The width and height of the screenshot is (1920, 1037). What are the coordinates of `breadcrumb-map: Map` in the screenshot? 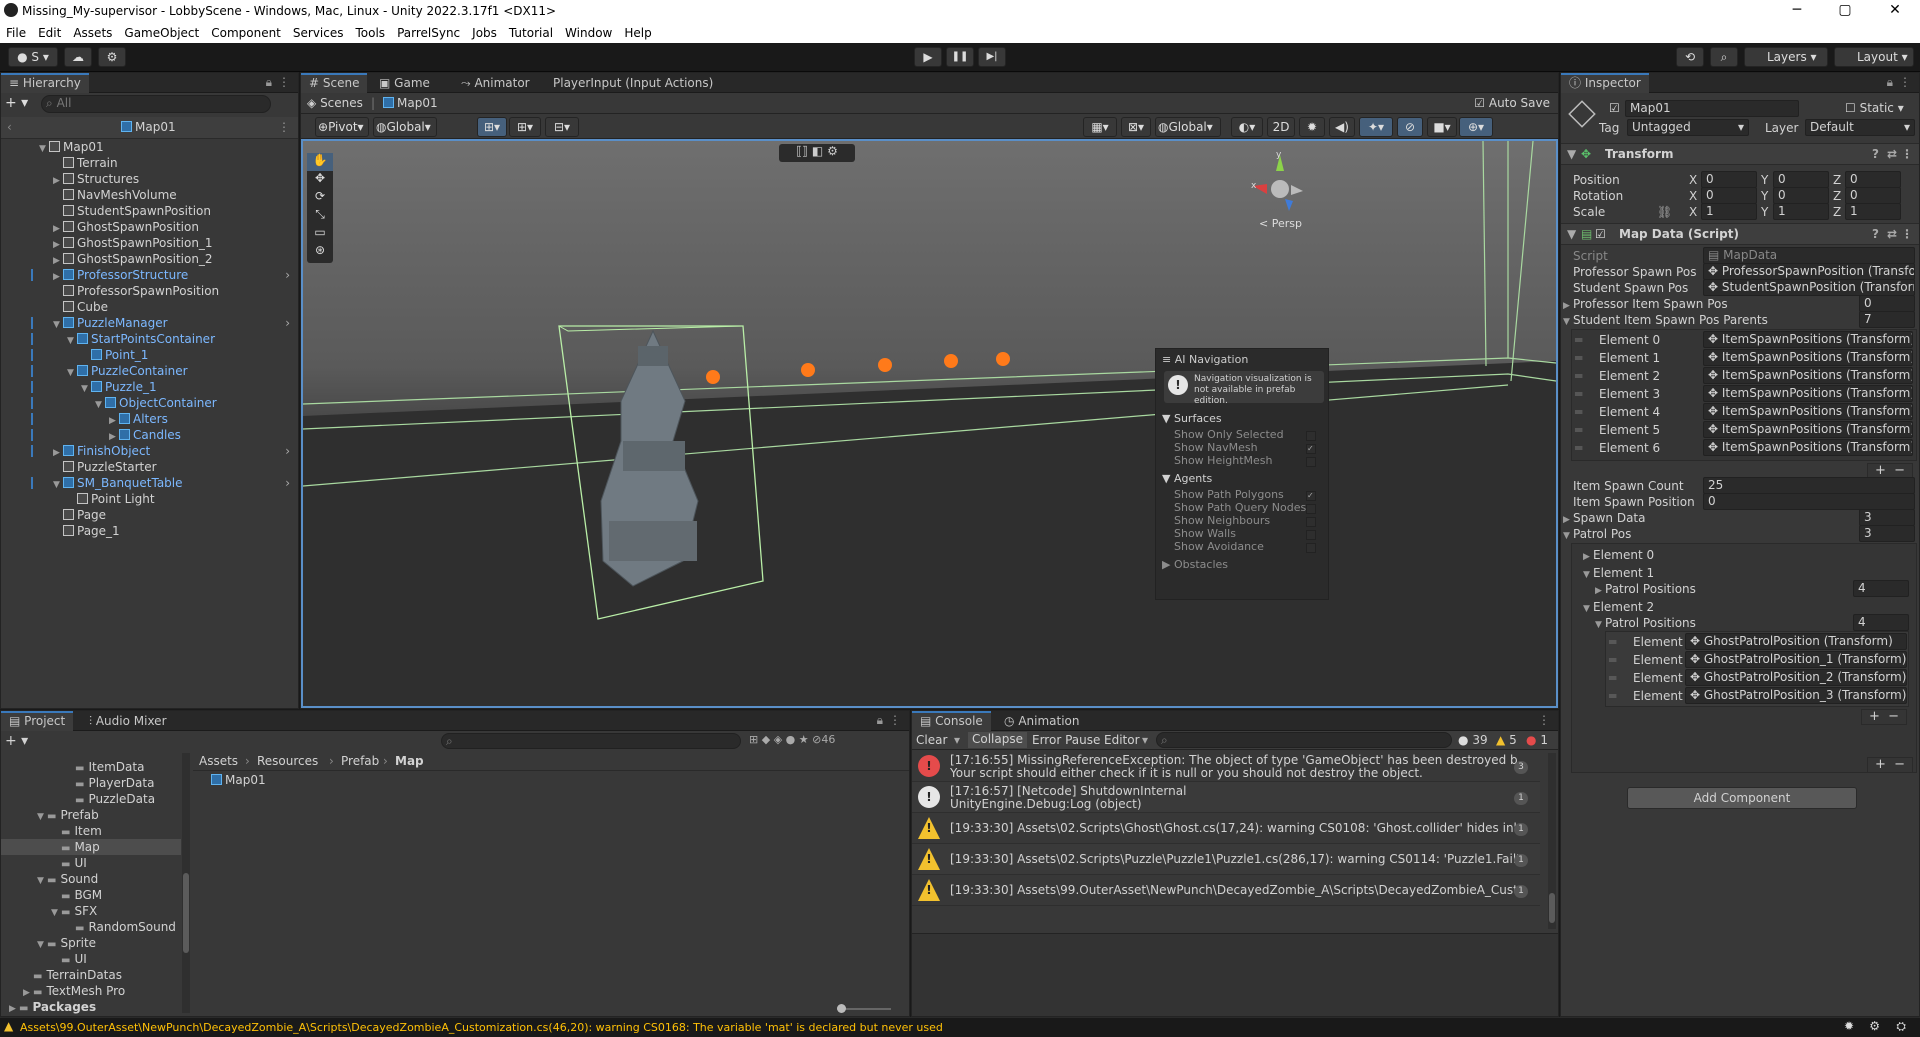 It's located at (409, 761).